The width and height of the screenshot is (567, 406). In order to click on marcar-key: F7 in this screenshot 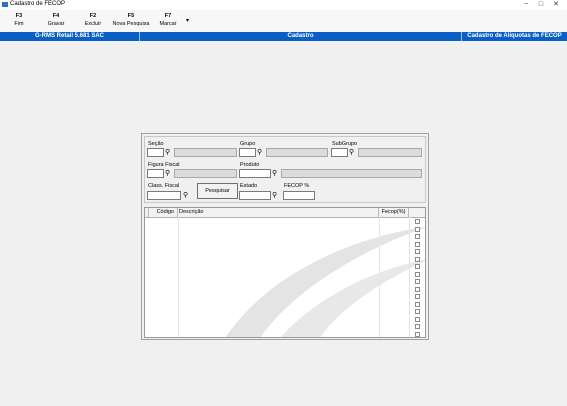, I will do `click(168, 16)`.